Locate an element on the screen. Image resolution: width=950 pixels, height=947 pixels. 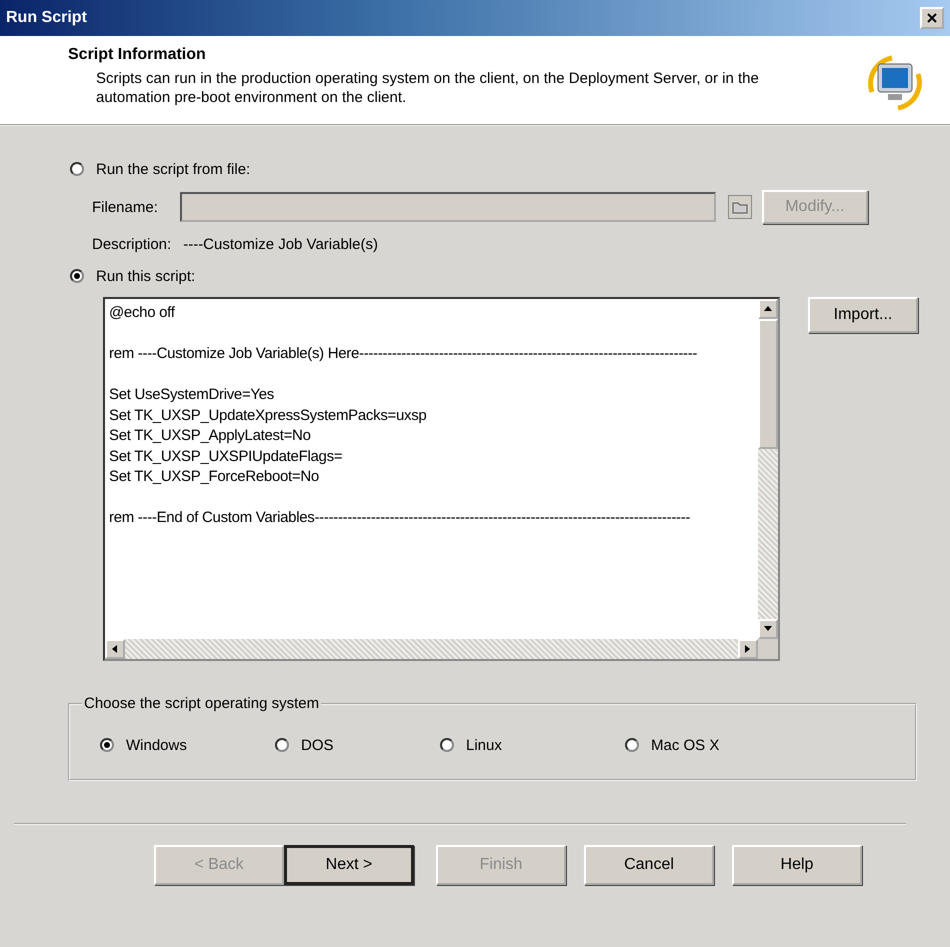
script-line: Set TK_UXSP_ForceReboot=No is located at coordinates (214, 477).